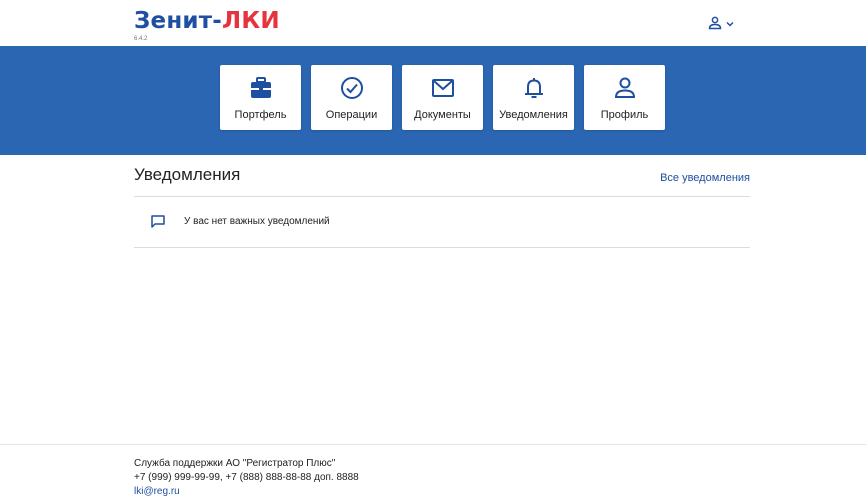 This screenshot has height=499, width=866. Describe the element at coordinates (235, 463) in the screenshot. I see `support-title: Служба поддержки АО "Регистратор Плюс"` at that location.